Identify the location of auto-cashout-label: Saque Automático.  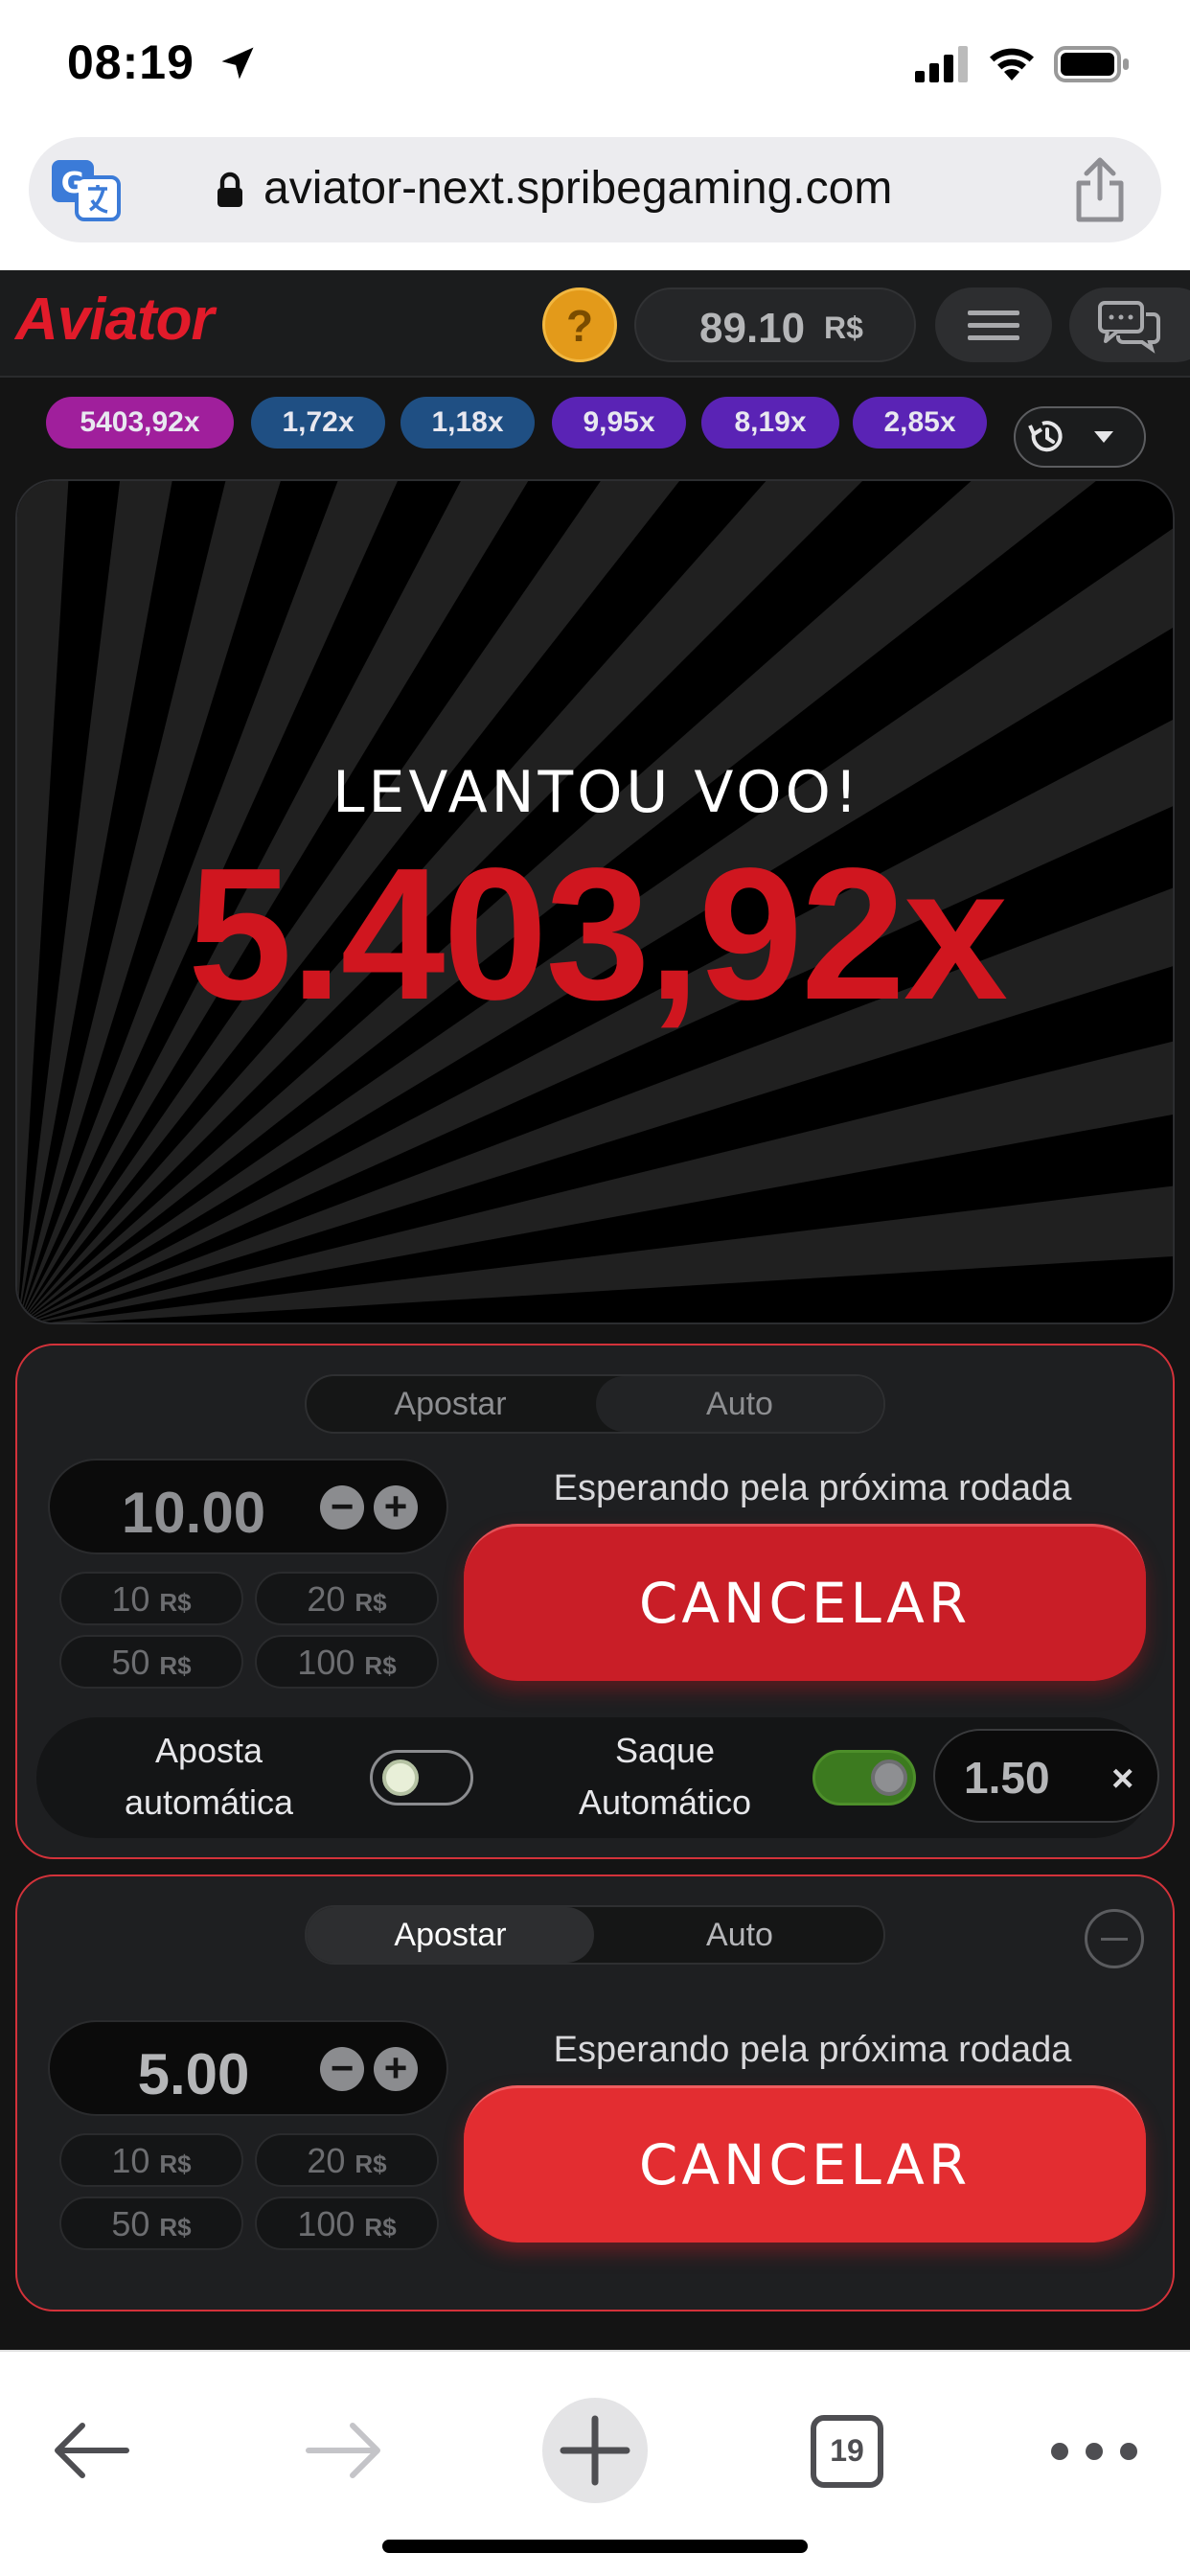
(665, 1776).